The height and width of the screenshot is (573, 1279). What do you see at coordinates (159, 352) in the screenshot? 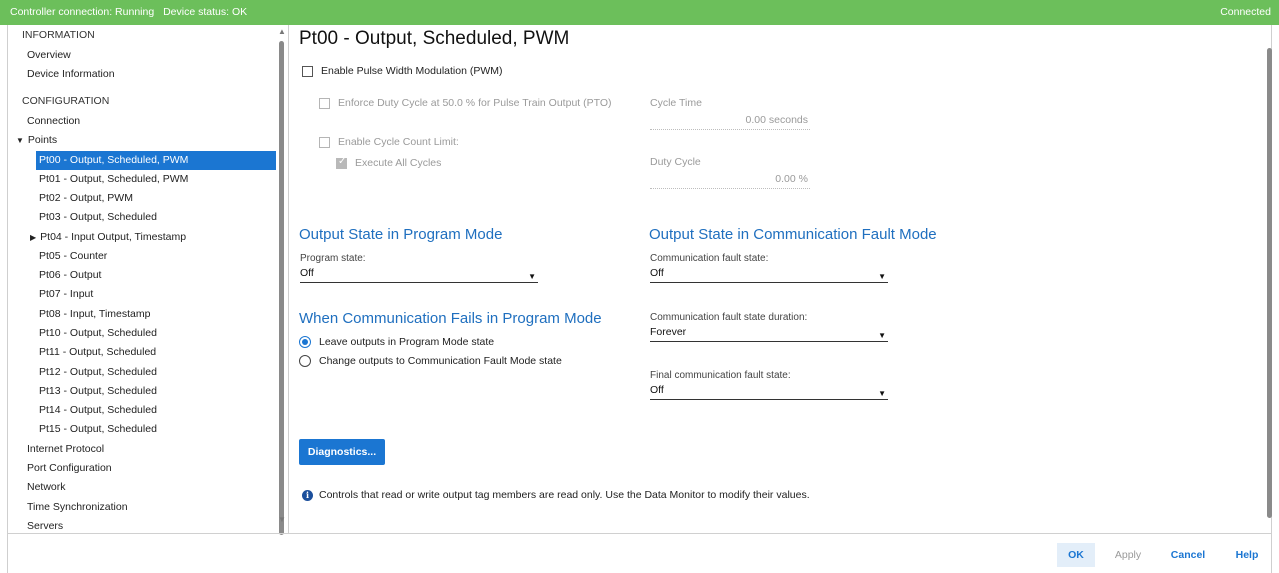
I see `sidebar-item-pt11: Pt11 - Output, Scheduled` at bounding box center [159, 352].